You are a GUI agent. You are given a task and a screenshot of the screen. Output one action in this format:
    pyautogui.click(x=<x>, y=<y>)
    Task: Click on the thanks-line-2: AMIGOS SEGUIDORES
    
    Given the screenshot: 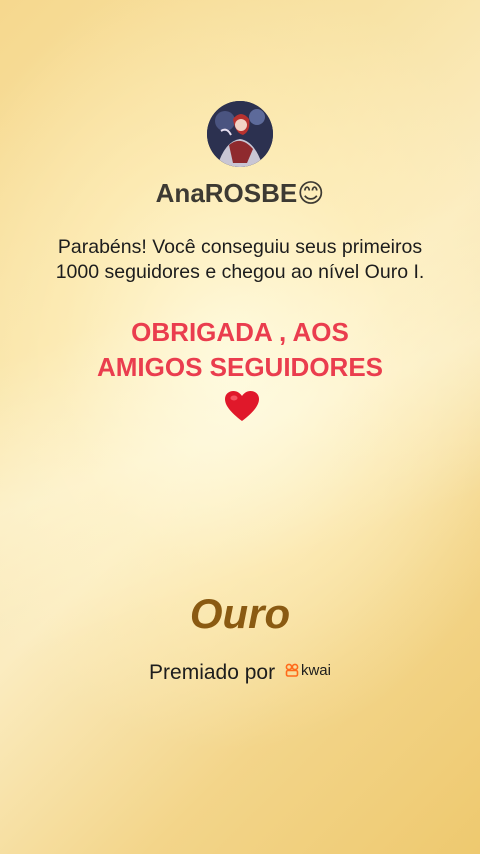 What is the action you would take?
    pyautogui.click(x=240, y=367)
    